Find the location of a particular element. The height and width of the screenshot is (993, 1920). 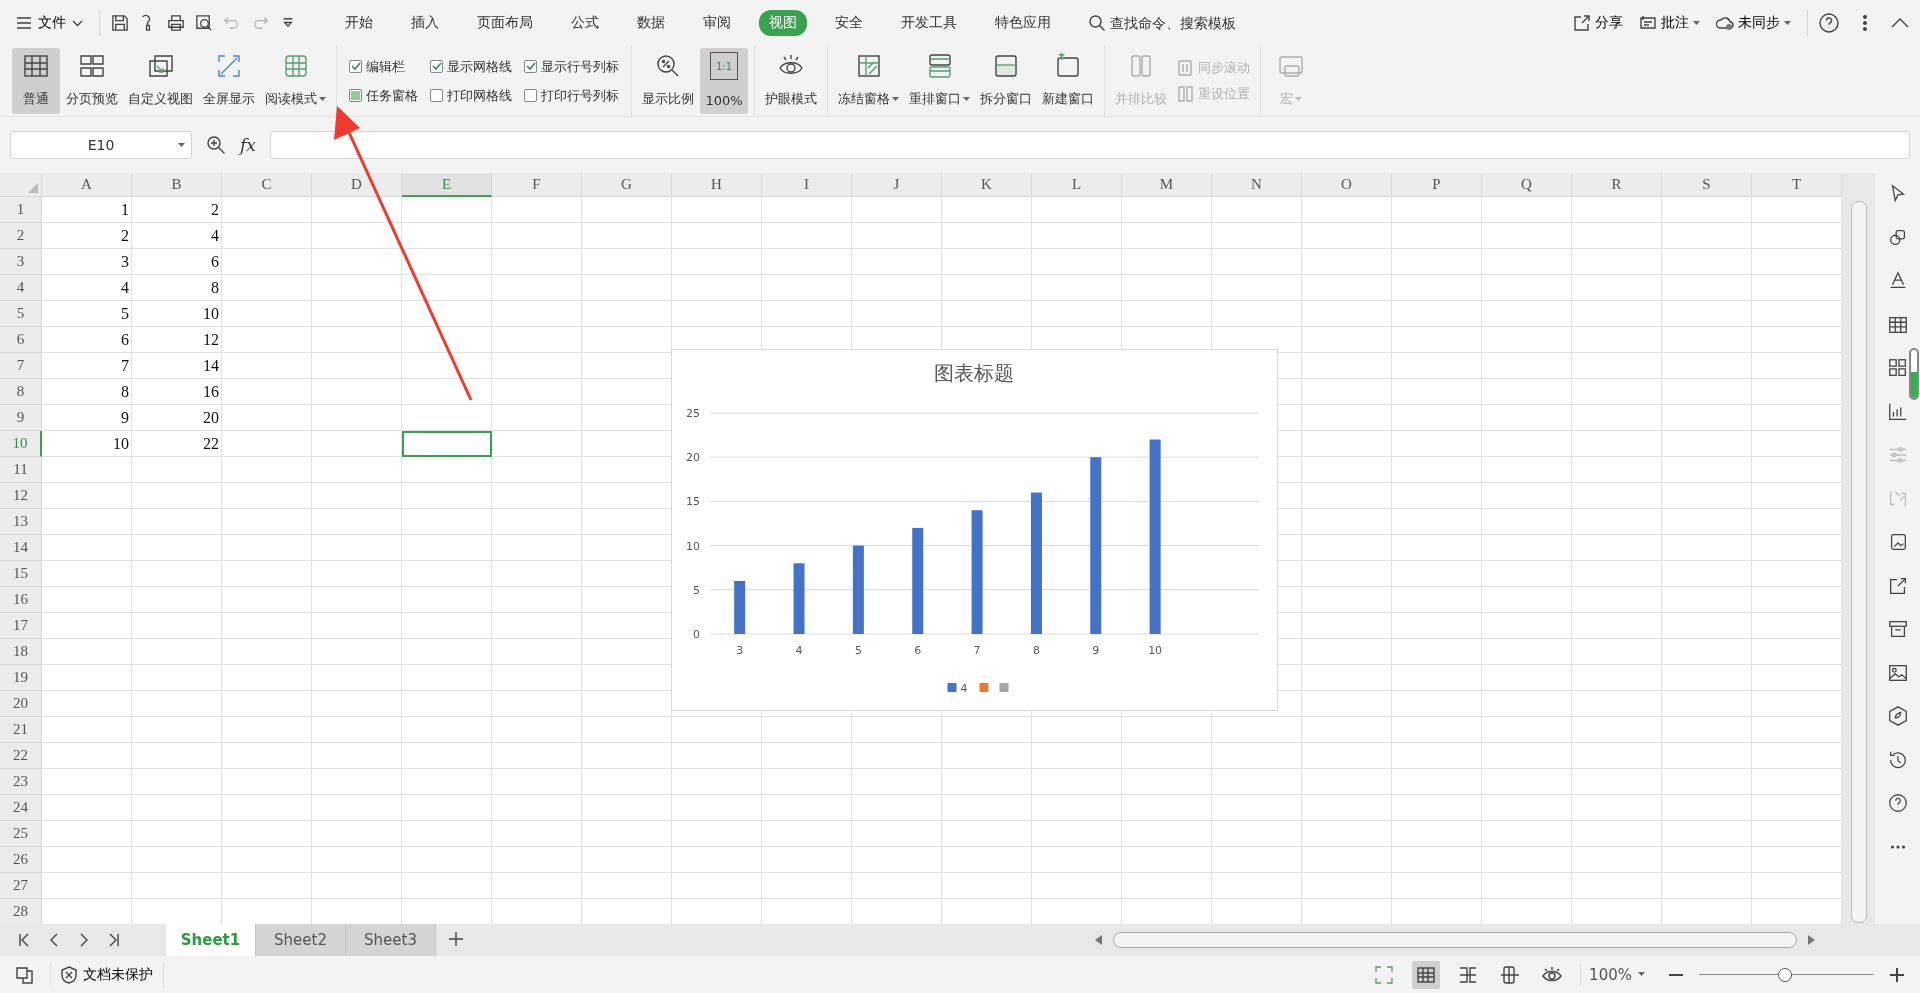

row-header: 3 is located at coordinates (21, 262).